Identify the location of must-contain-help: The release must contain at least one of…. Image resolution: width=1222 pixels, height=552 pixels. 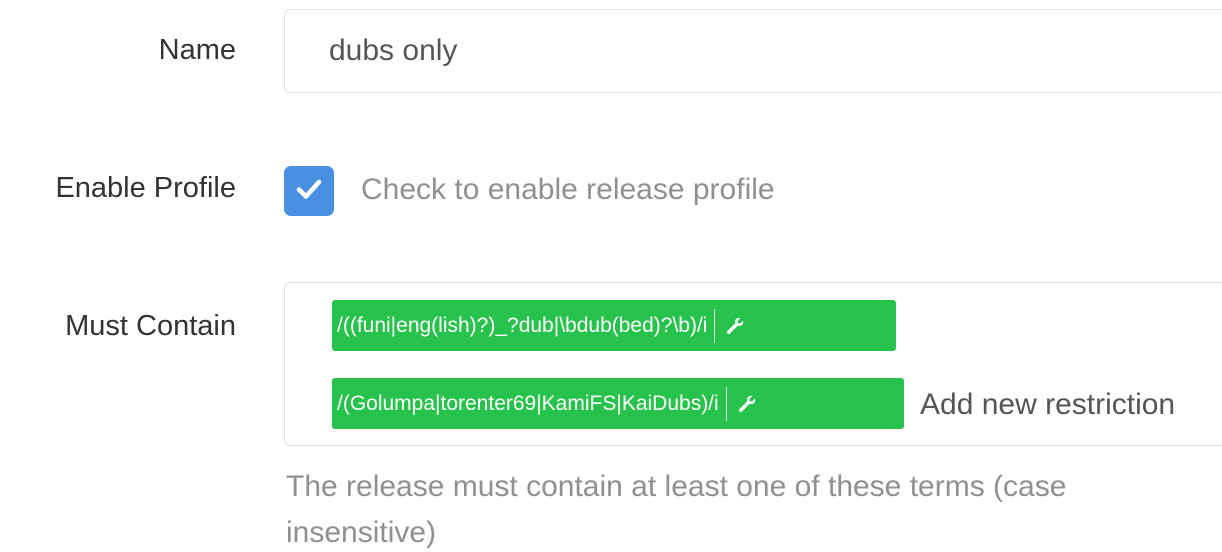
(676, 509).